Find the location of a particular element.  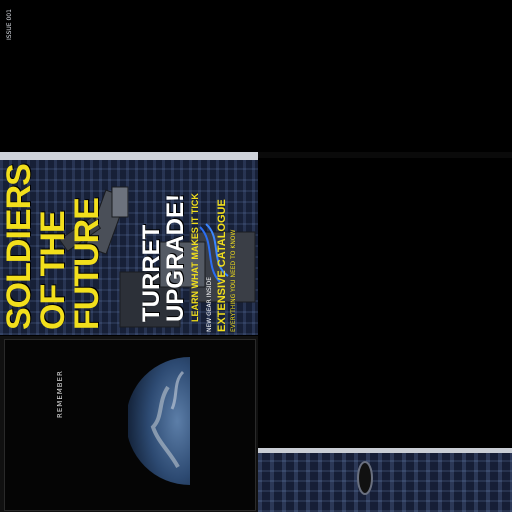

bottom-right-strip-bar is located at coordinates (385, 450).